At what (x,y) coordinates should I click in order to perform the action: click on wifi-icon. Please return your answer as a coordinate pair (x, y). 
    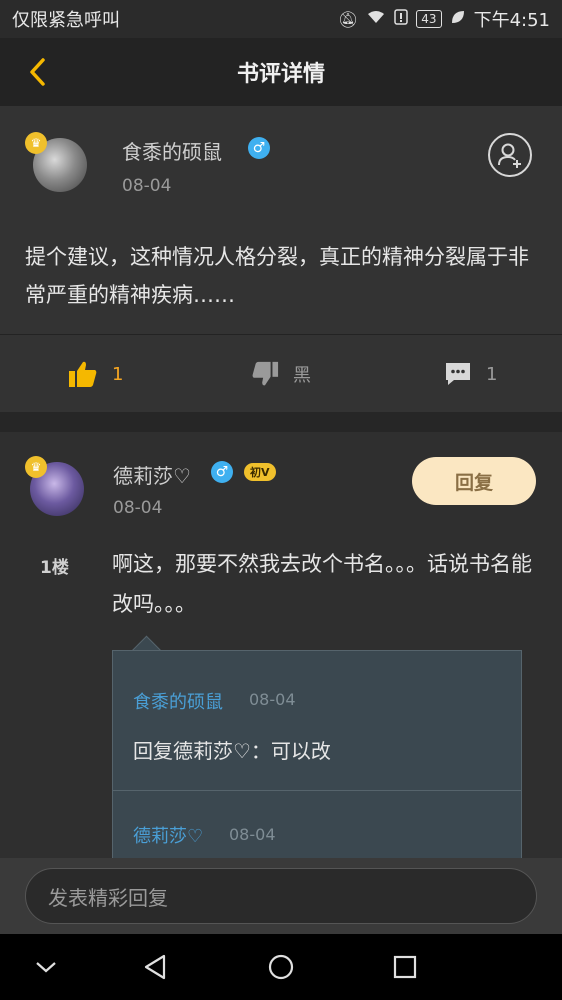
    Looking at the image, I should click on (376, 19).